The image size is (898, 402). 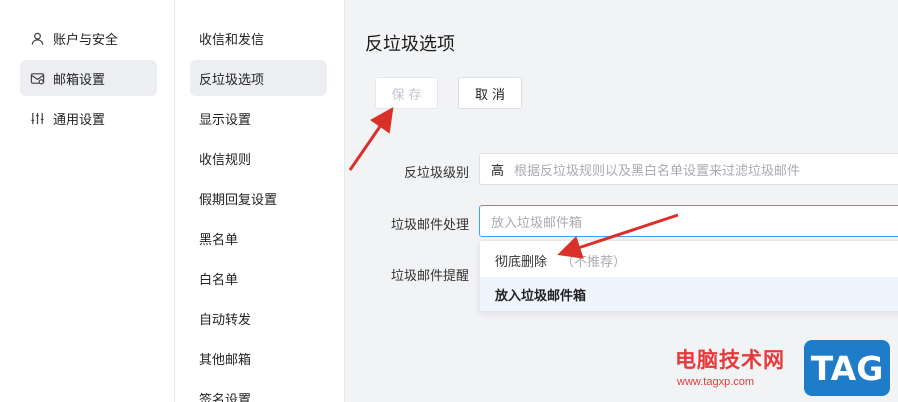 I want to click on watermark-url: www.tagxp.com, so click(x=716, y=382).